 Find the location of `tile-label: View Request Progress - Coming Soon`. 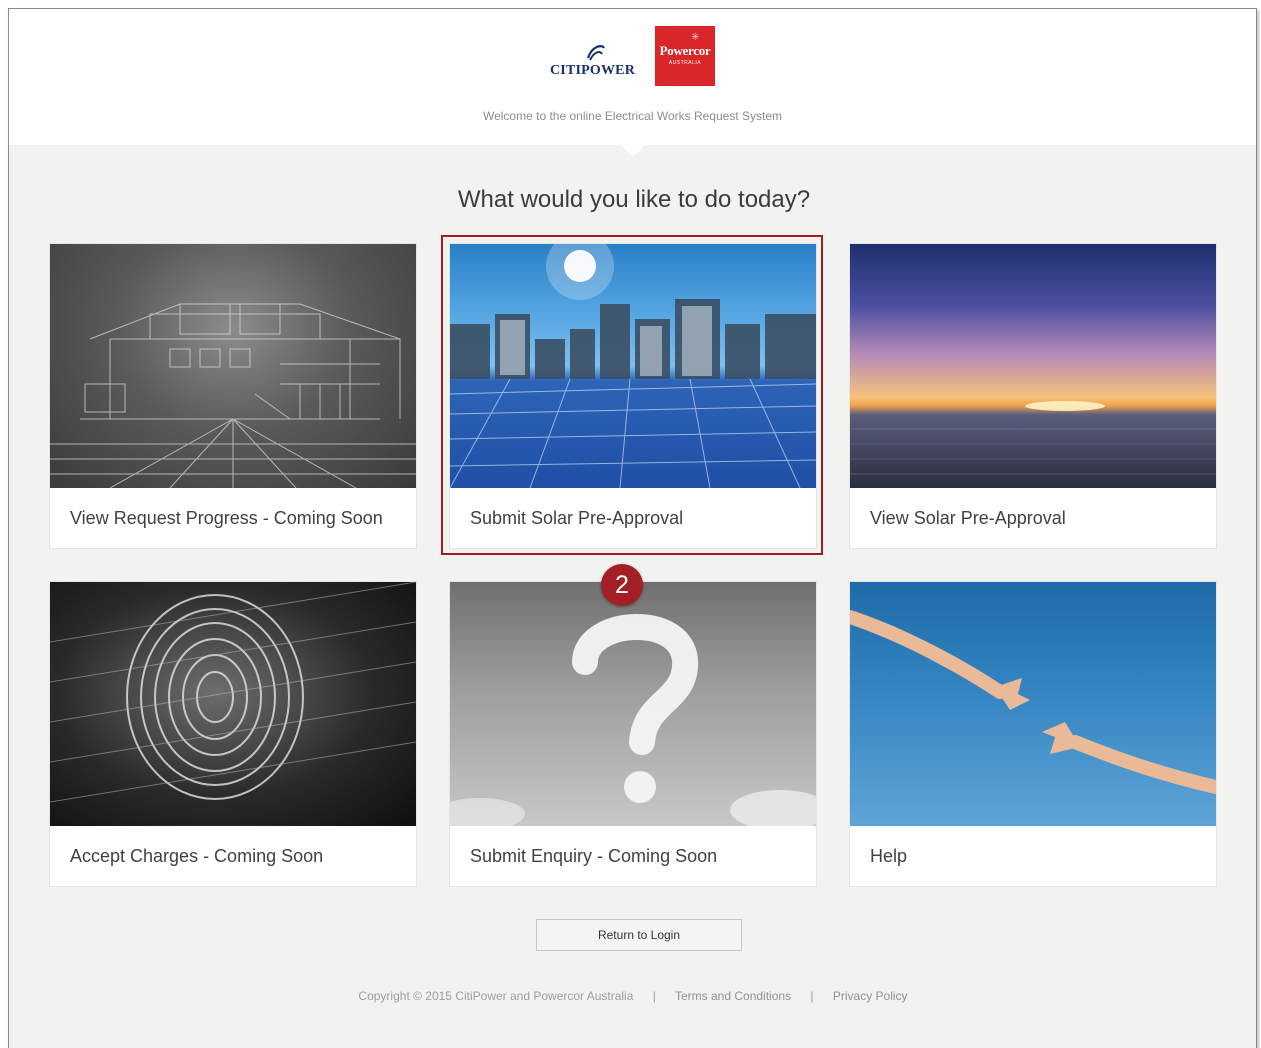

tile-label: View Request Progress - Coming Soon is located at coordinates (226, 518).